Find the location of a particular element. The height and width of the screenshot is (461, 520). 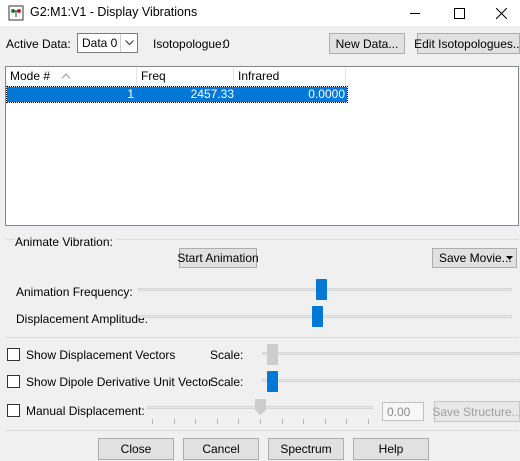

sort-ascending-icon is located at coordinates (66, 76).